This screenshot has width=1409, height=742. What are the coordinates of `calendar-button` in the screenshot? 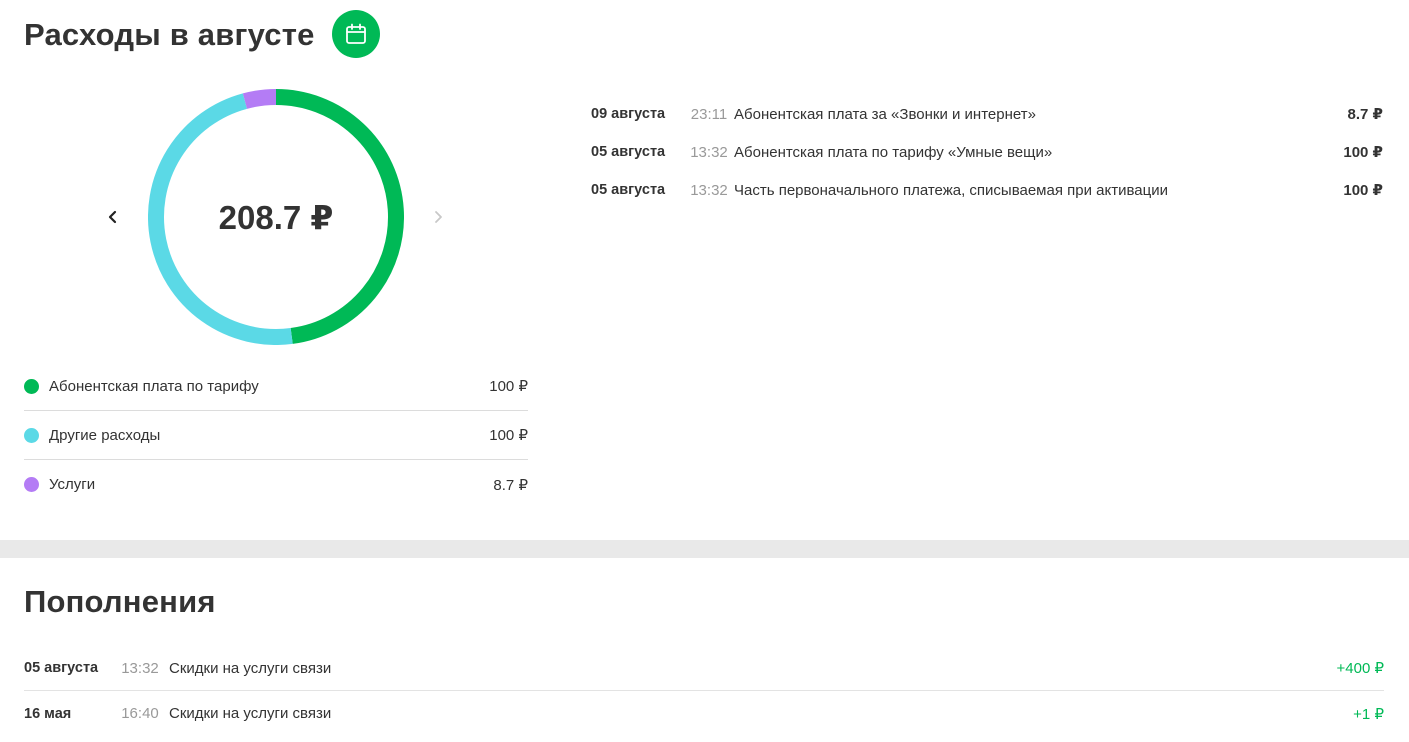 It's located at (356, 34).